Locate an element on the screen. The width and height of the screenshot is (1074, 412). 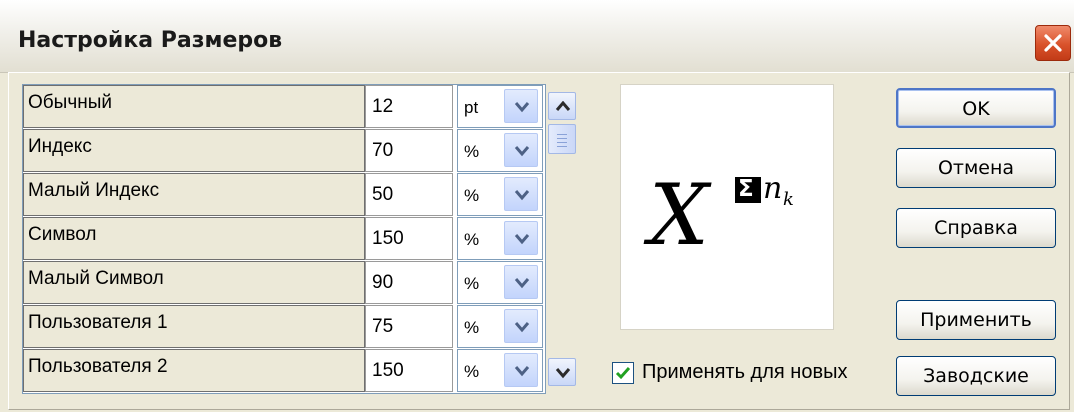
size-name: Малый Символ is located at coordinates (194, 282).